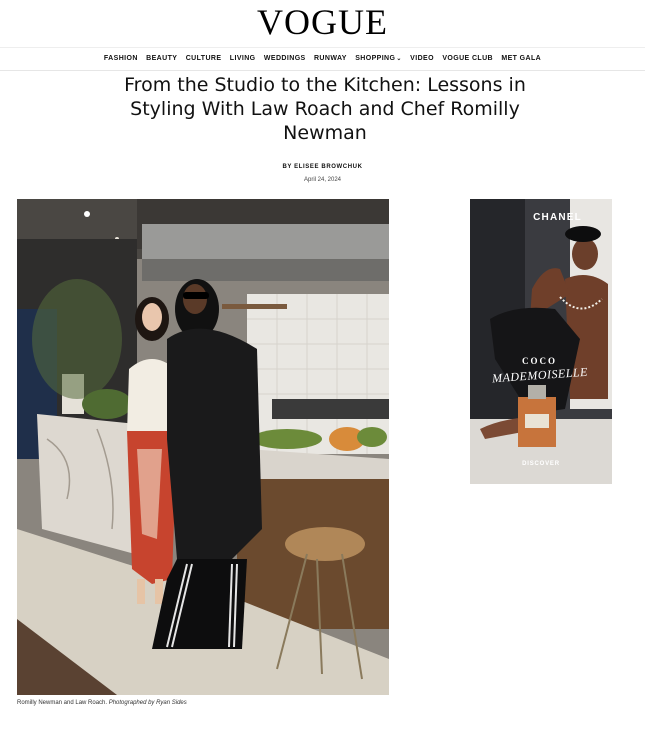 This screenshot has width=645, height=734. What do you see at coordinates (285, 59) in the screenshot?
I see `nav-item-weddings: WEDDINGS` at bounding box center [285, 59].